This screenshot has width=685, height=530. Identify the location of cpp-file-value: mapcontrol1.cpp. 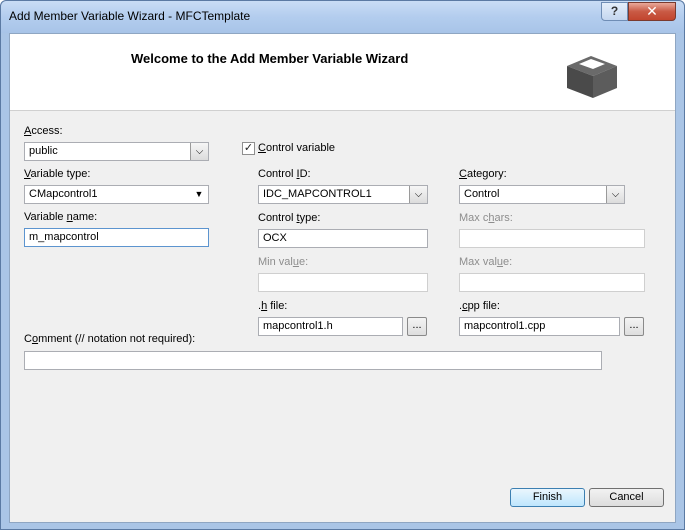
(505, 326).